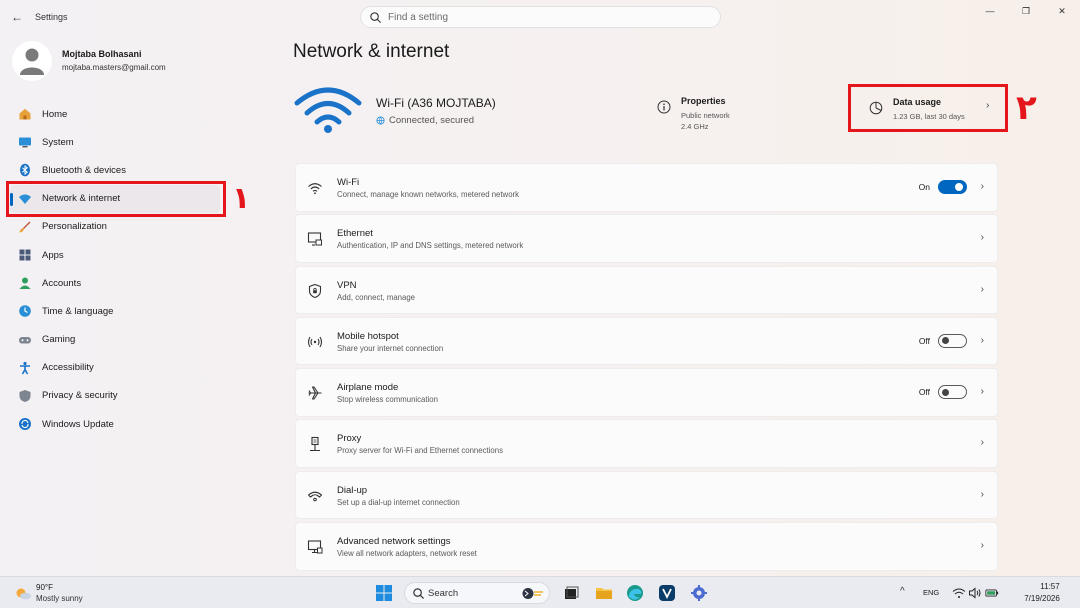 The height and width of the screenshot is (608, 1080). Describe the element at coordinates (703, 101) in the screenshot. I see `properties-title: Properties` at that location.